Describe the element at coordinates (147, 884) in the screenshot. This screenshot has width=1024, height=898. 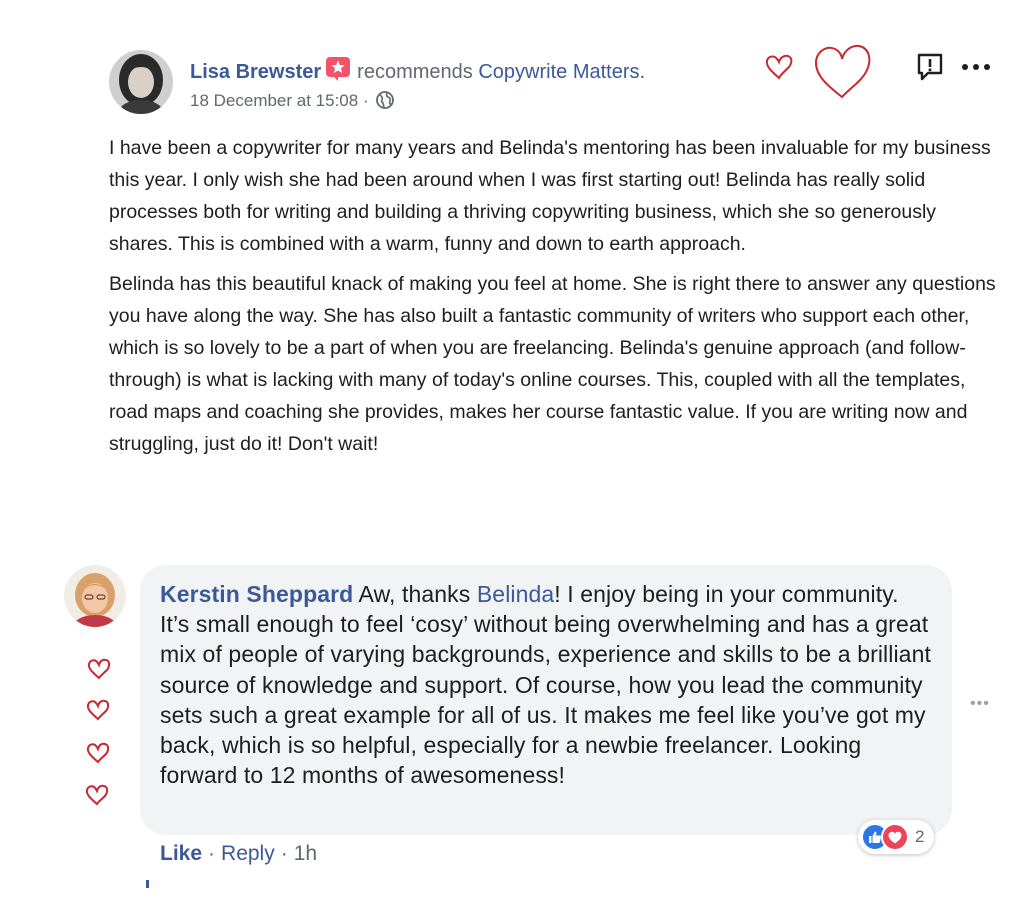
I see `divider-tick` at that location.